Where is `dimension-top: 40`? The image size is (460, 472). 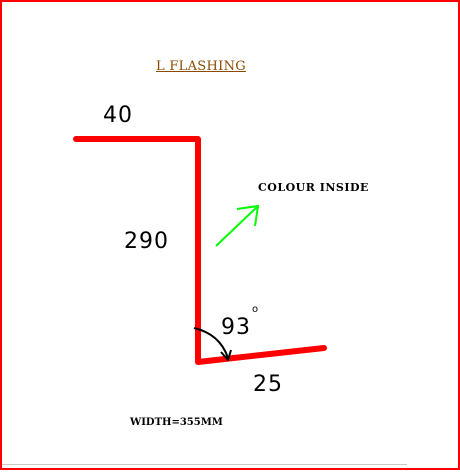 dimension-top: 40 is located at coordinates (118, 115).